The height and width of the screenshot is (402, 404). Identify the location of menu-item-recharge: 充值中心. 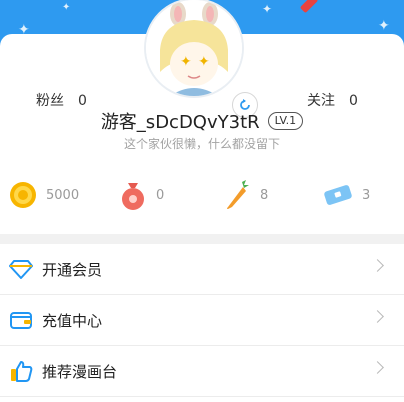
(202, 320).